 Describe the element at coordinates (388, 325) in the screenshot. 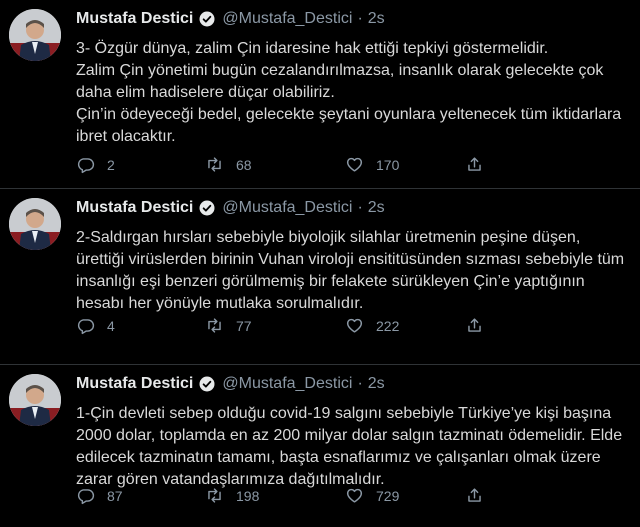

I see `like-count: 222` at that location.